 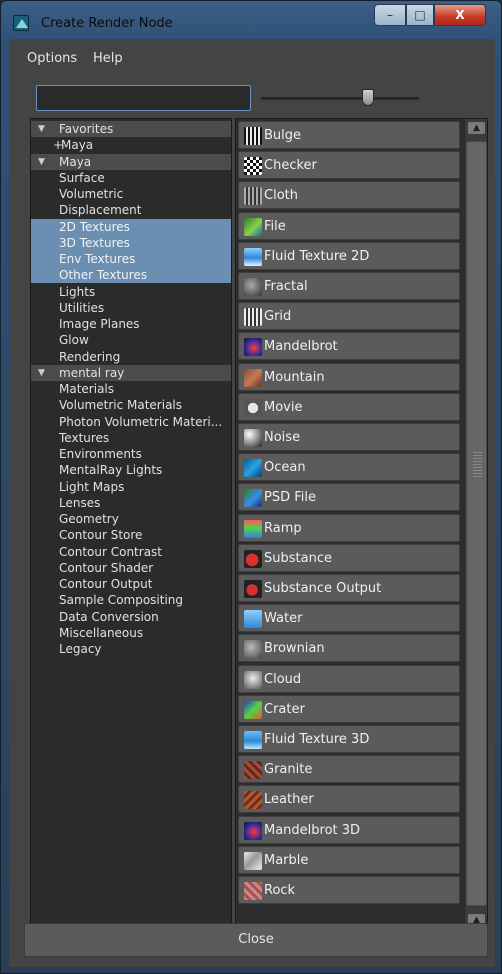 I want to click on tree-item: Contour Shader, so click(x=131, y=568).